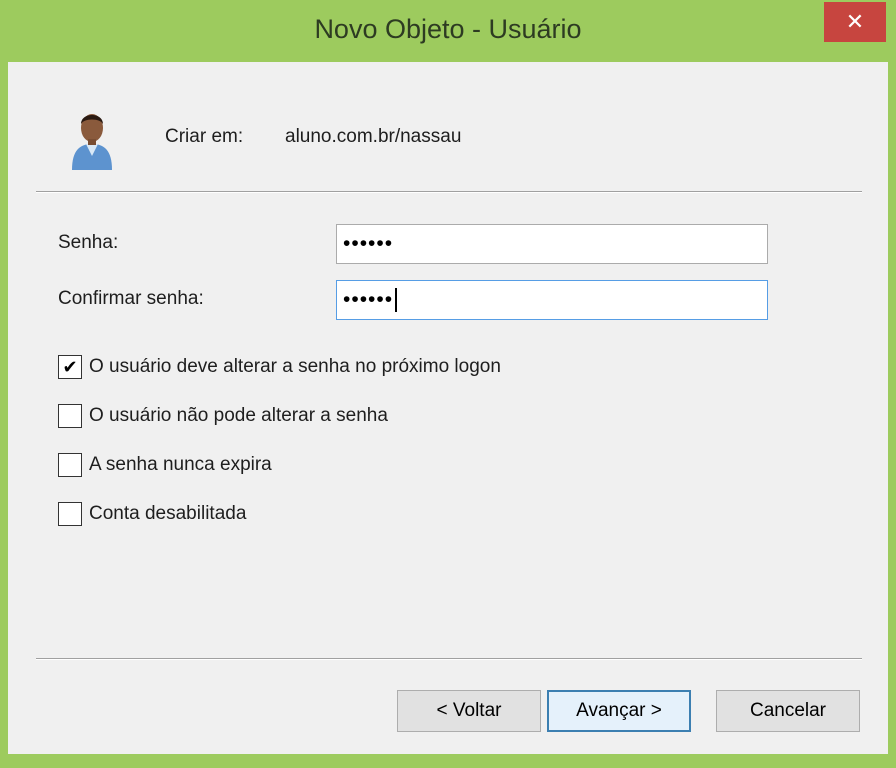 The height and width of the screenshot is (768, 896). Describe the element at coordinates (131, 298) in the screenshot. I see `confirm-password-label: Confirmar senha:` at that location.